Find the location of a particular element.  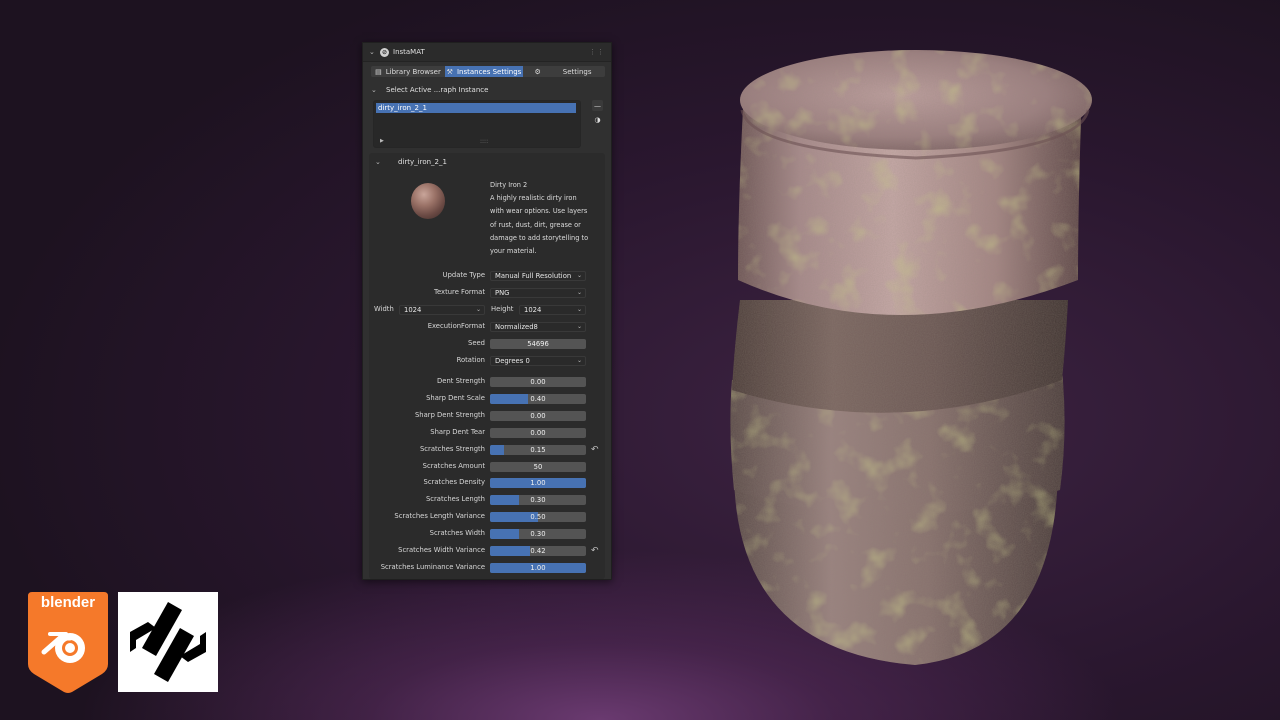

resize-grip-icon: :::: is located at coordinates (484, 141).